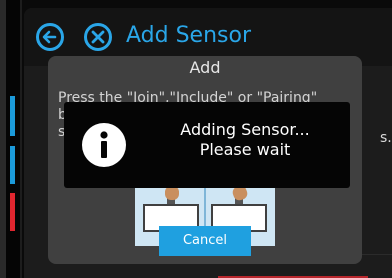 The image size is (392, 278). I want to click on previous-screen-edge, so click(11, 139).